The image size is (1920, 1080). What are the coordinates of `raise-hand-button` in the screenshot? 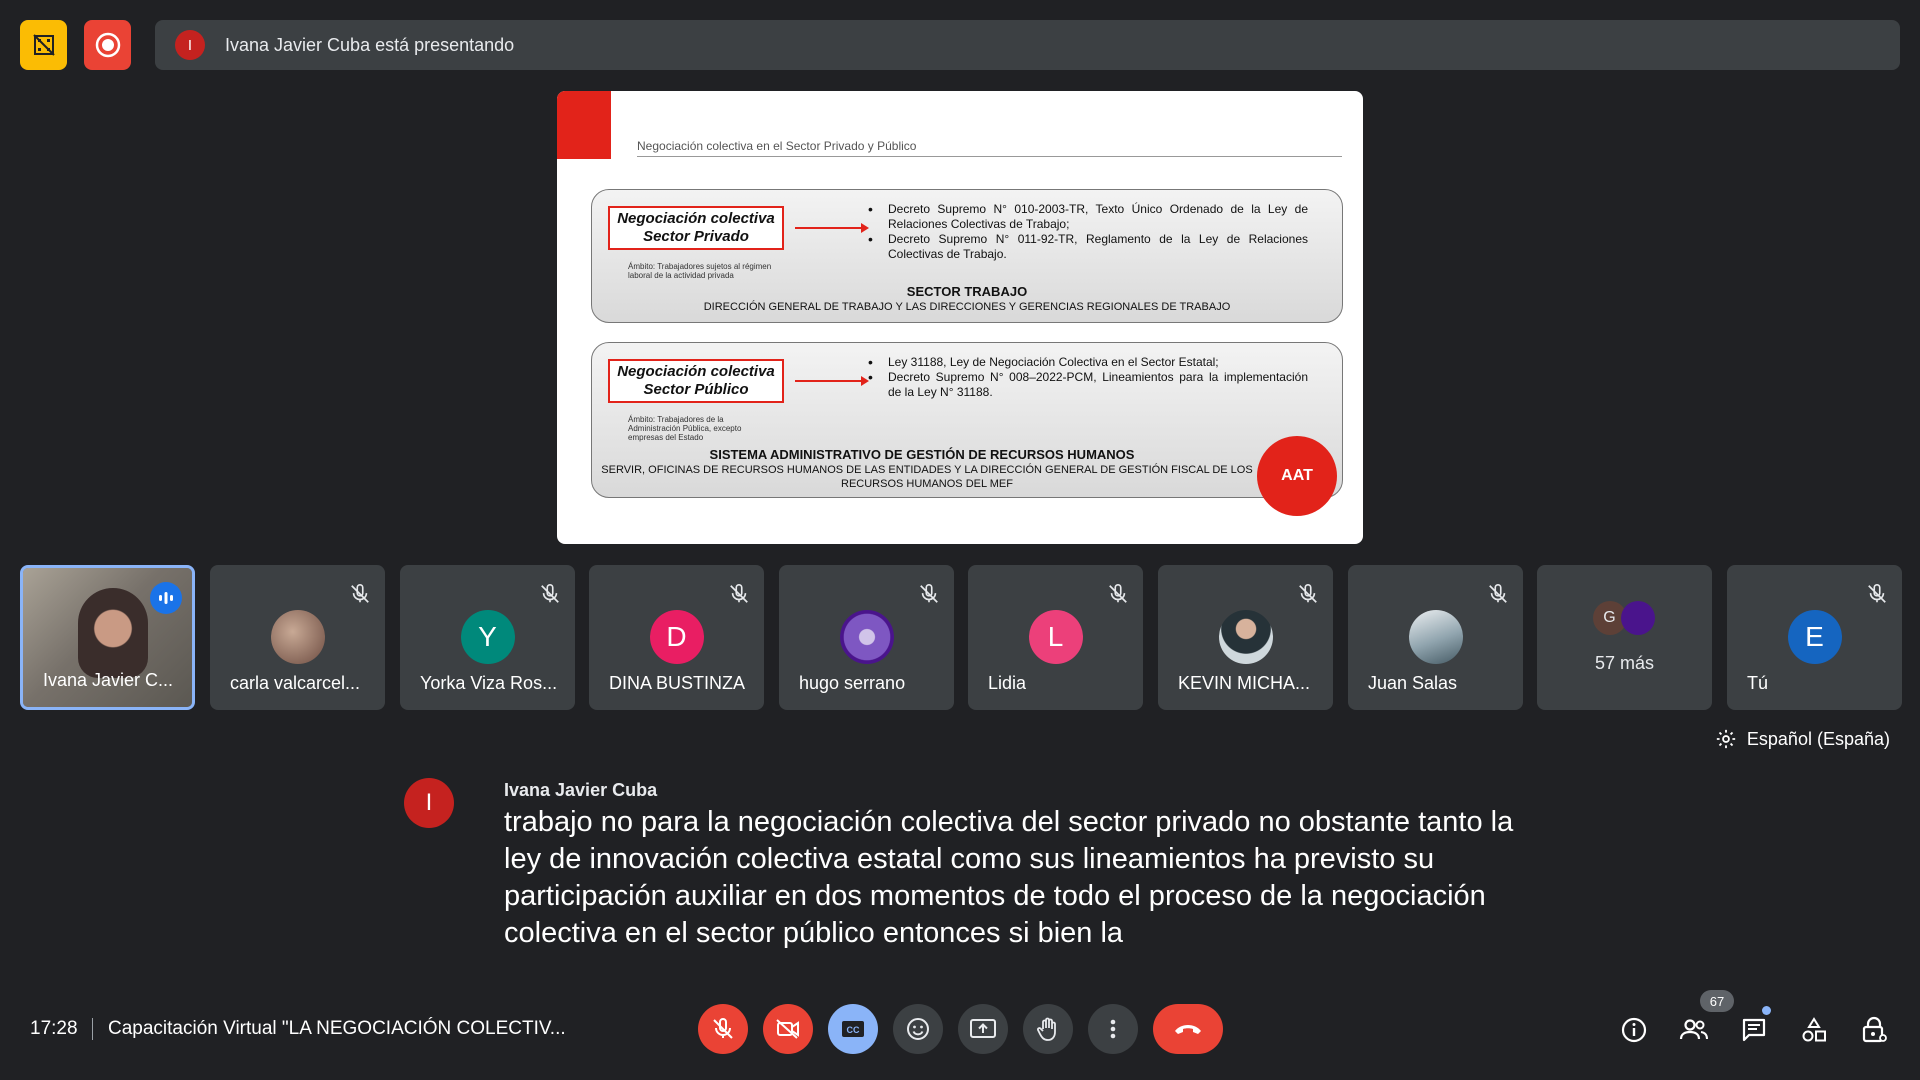 It's located at (1048, 1029).